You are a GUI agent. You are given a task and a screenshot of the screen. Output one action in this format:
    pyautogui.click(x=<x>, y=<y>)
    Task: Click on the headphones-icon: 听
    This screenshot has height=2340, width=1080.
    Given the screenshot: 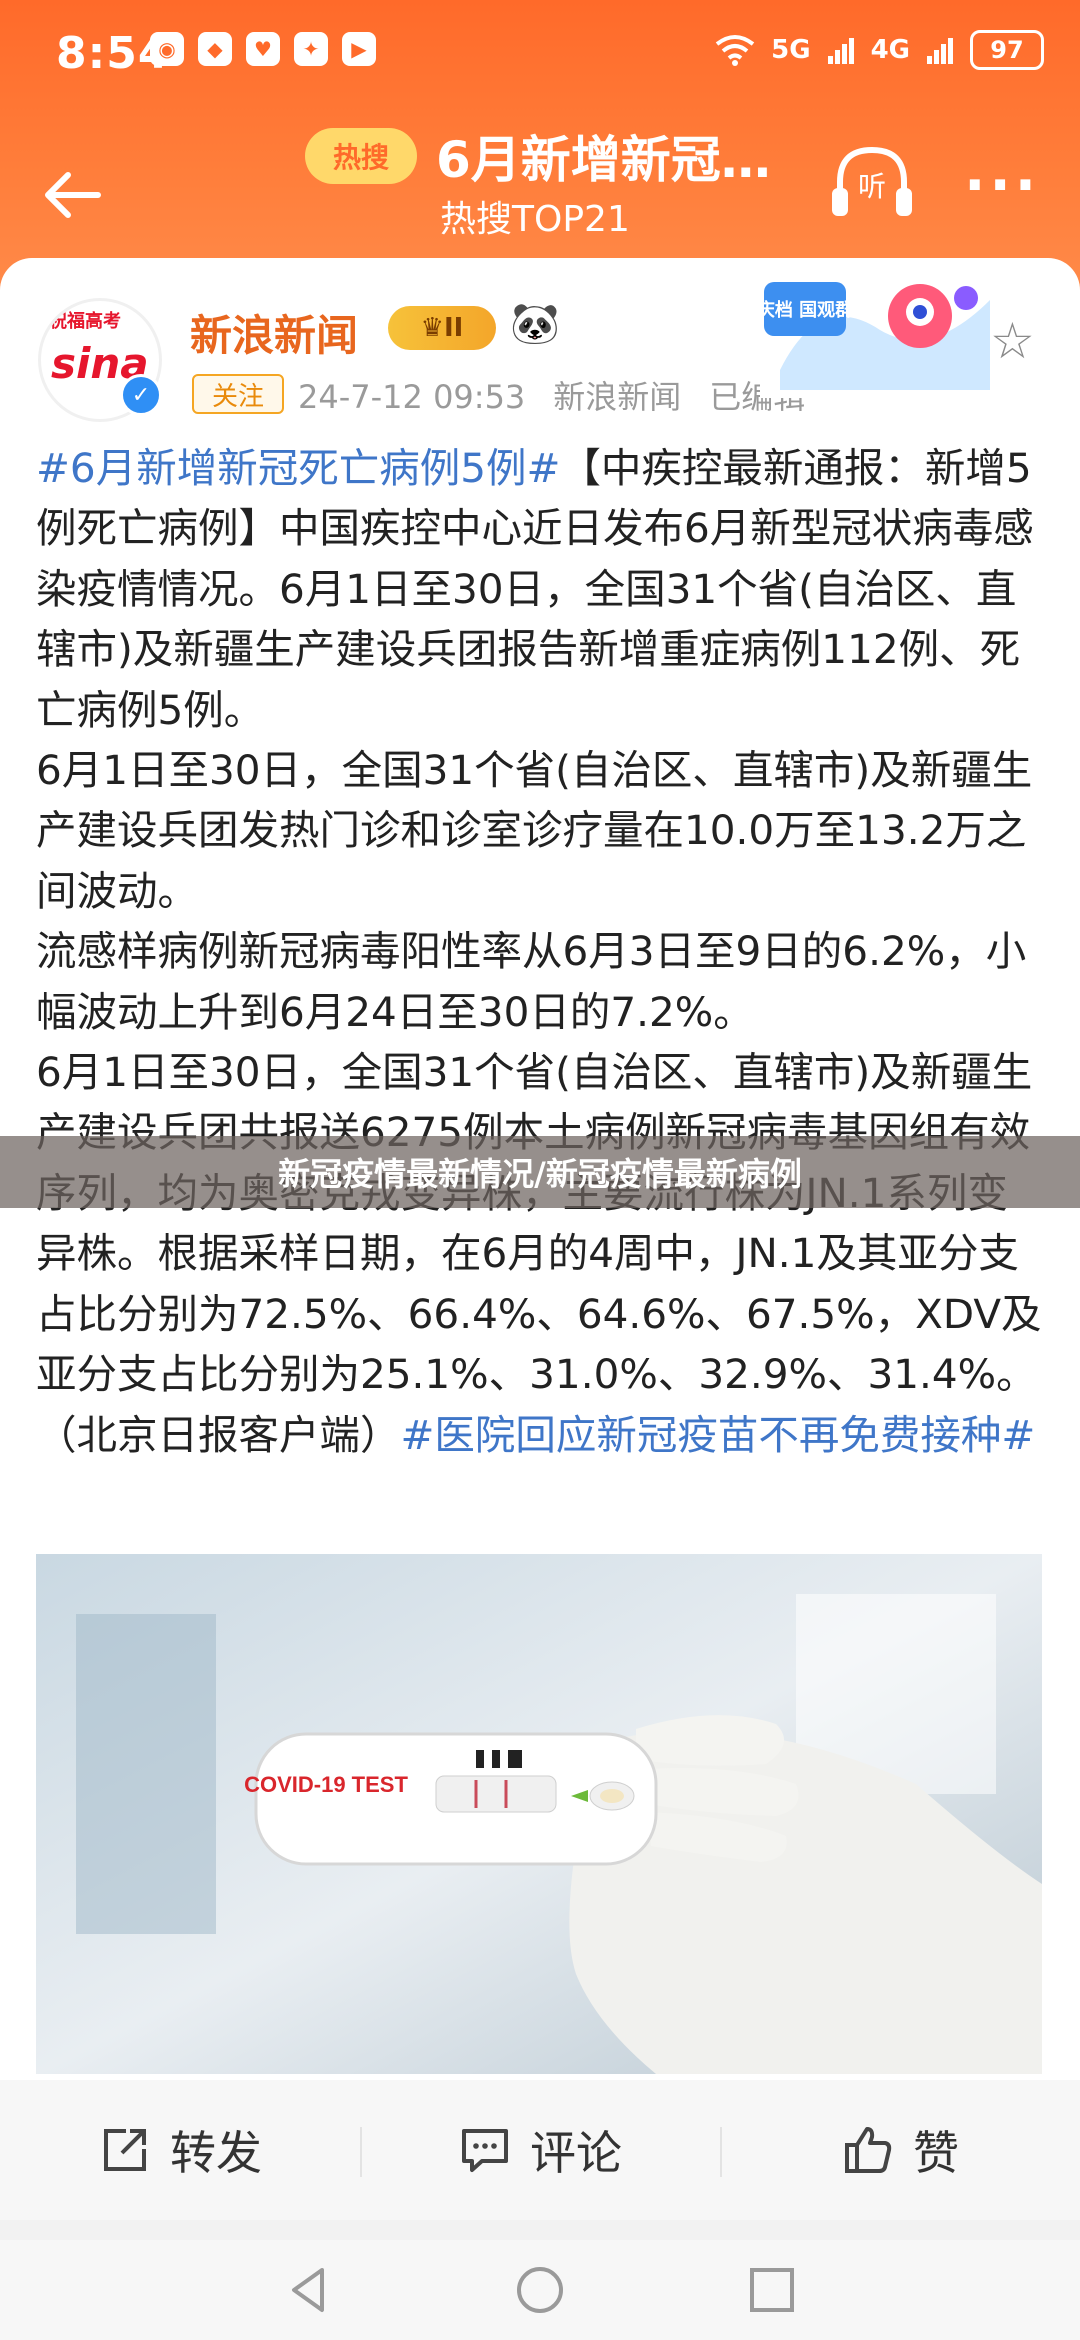 What is the action you would take?
    pyautogui.click(x=872, y=184)
    